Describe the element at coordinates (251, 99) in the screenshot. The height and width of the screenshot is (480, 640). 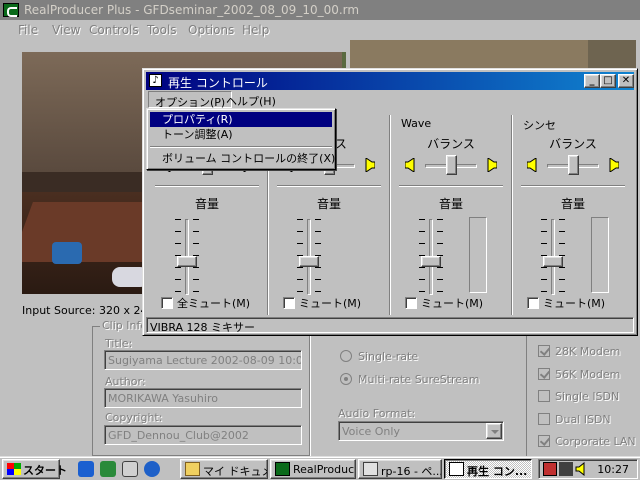
I see `menu-help-jp: ヘルプ(H)` at that location.